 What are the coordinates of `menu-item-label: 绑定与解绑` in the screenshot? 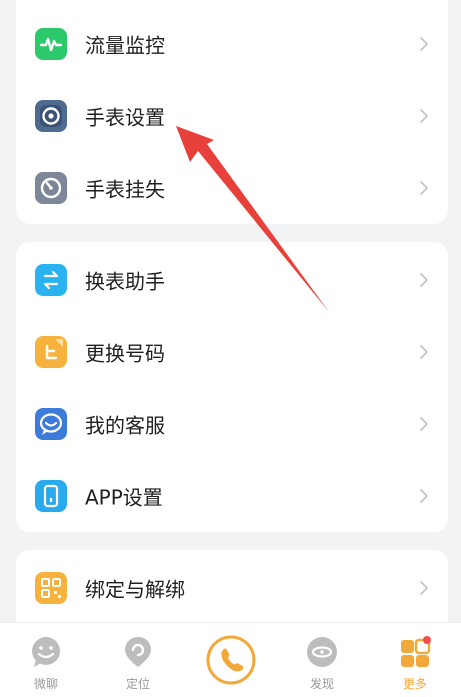 It's located at (135, 589).